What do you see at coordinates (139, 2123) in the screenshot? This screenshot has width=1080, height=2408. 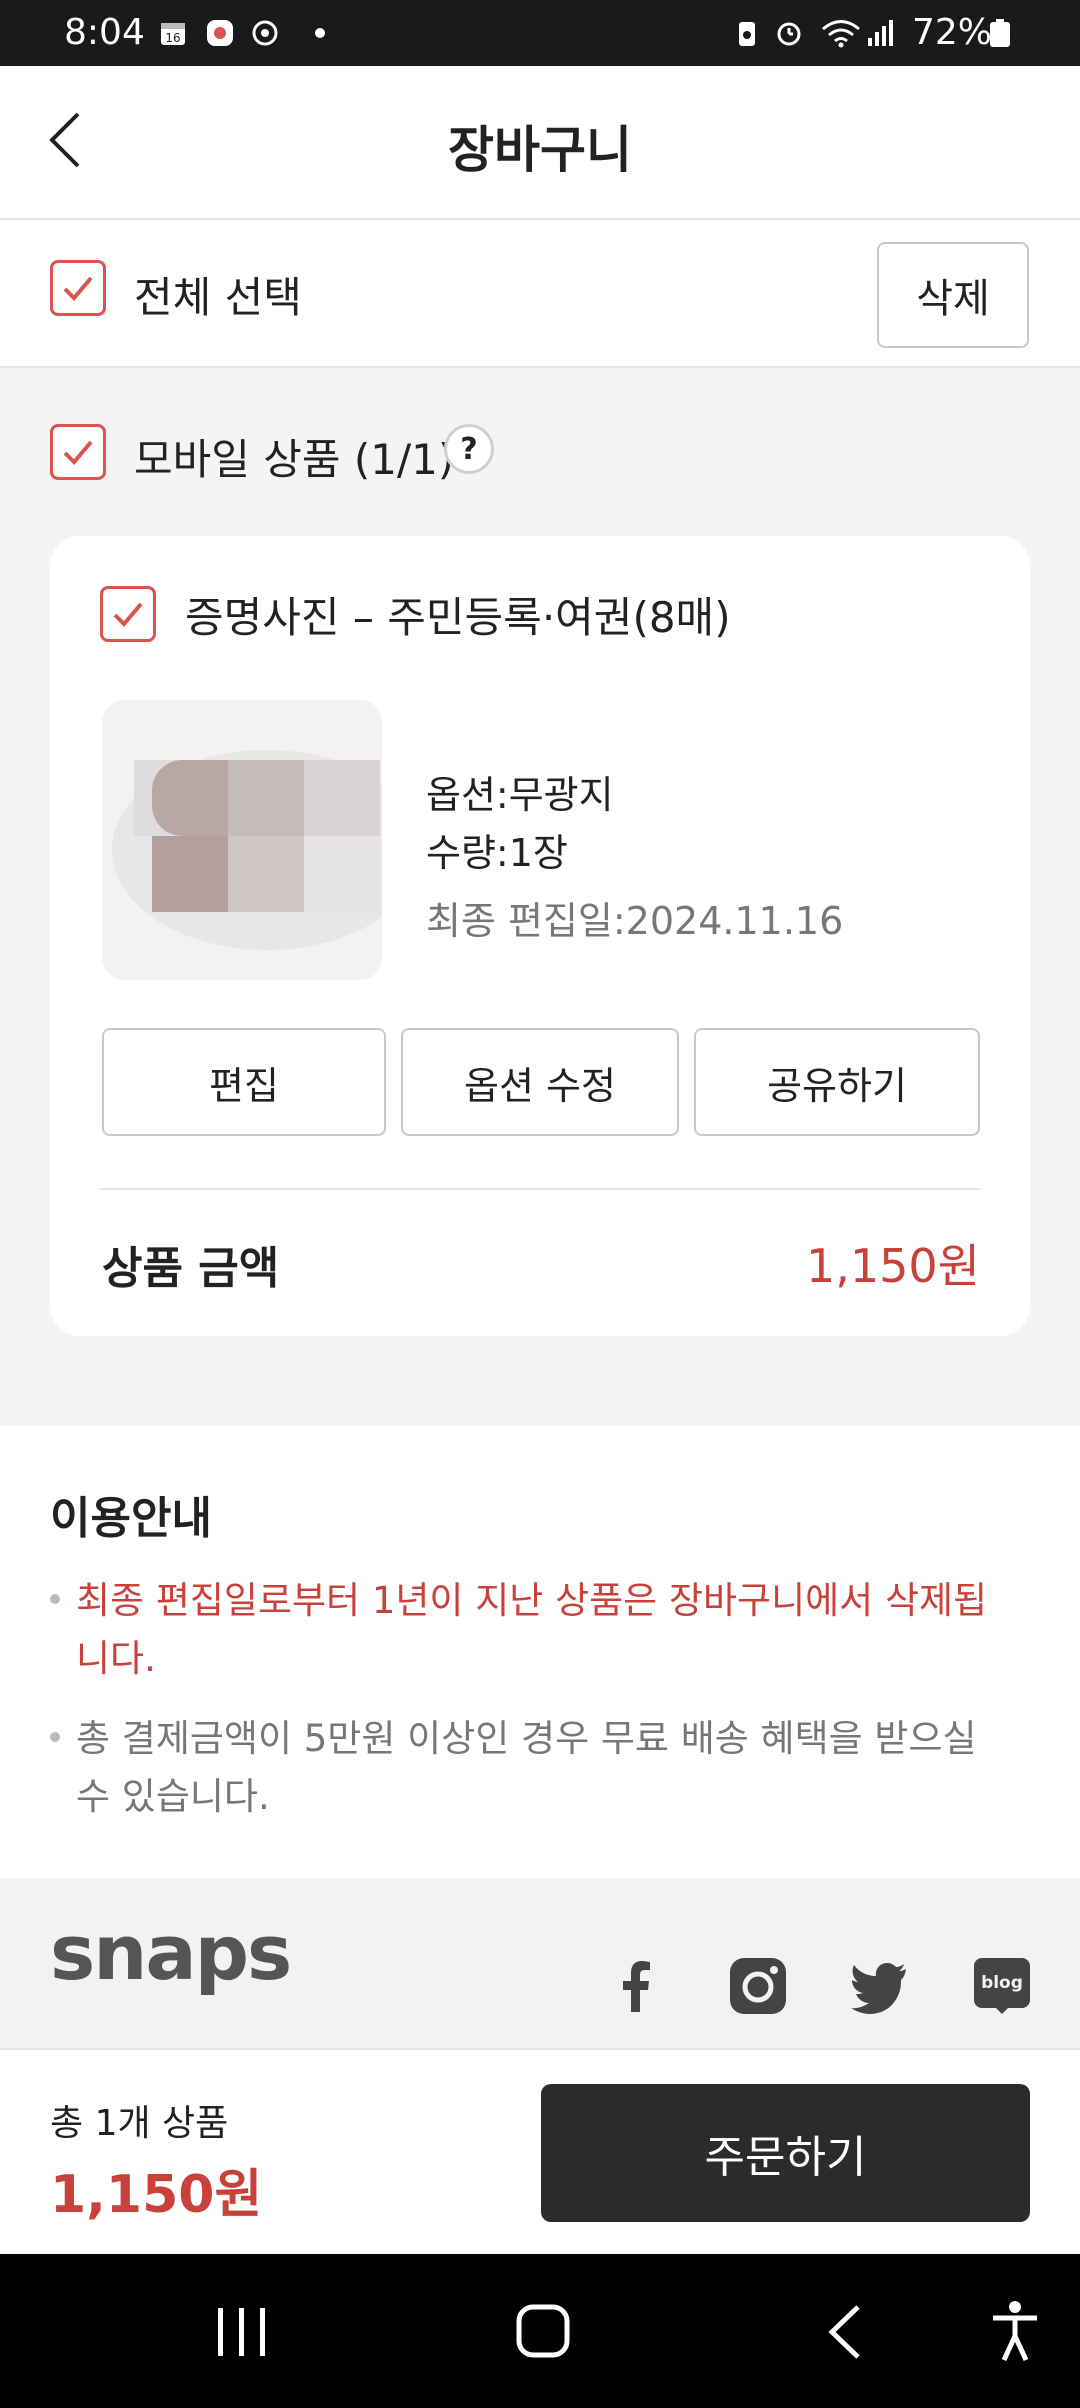 I see `order-count: 총 1개 상품` at bounding box center [139, 2123].